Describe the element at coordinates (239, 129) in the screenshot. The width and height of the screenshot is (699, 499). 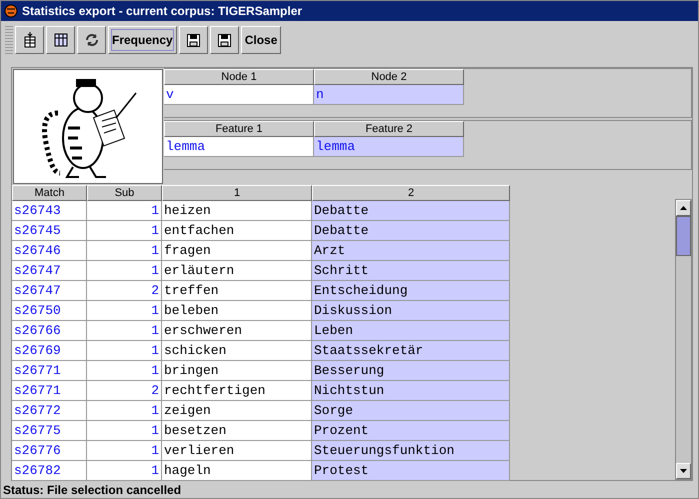
I see `column-header: Feature 1` at that location.